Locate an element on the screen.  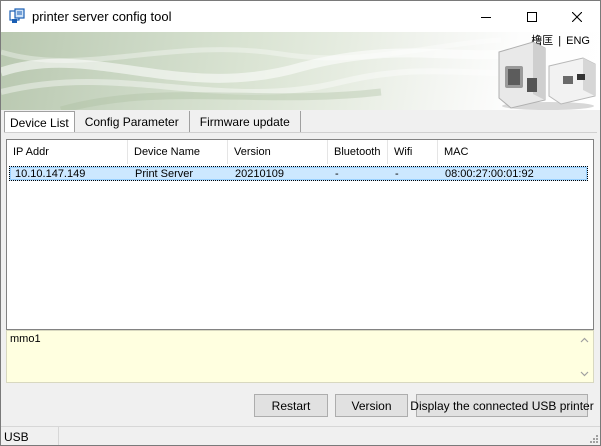
minimize-button is located at coordinates (486, 16).